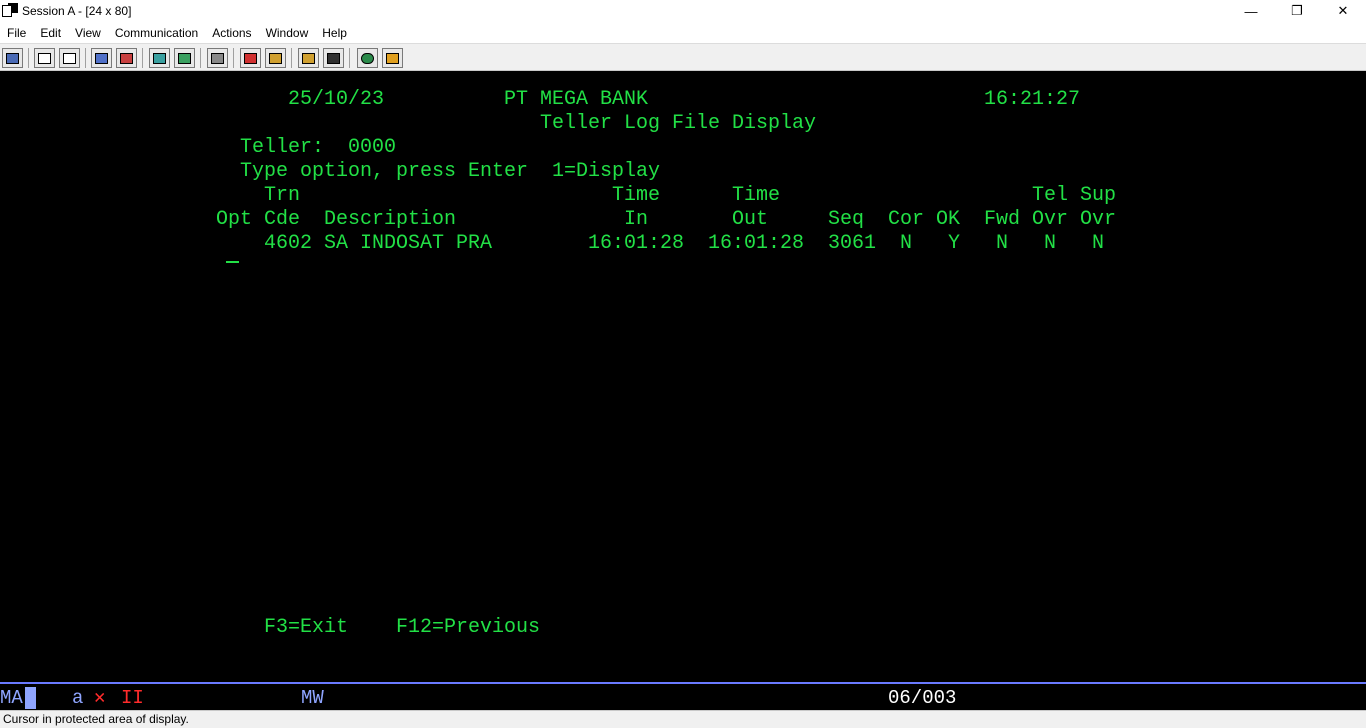 The height and width of the screenshot is (728, 1366). What do you see at coordinates (287, 33) in the screenshot?
I see `menu-window: Window` at bounding box center [287, 33].